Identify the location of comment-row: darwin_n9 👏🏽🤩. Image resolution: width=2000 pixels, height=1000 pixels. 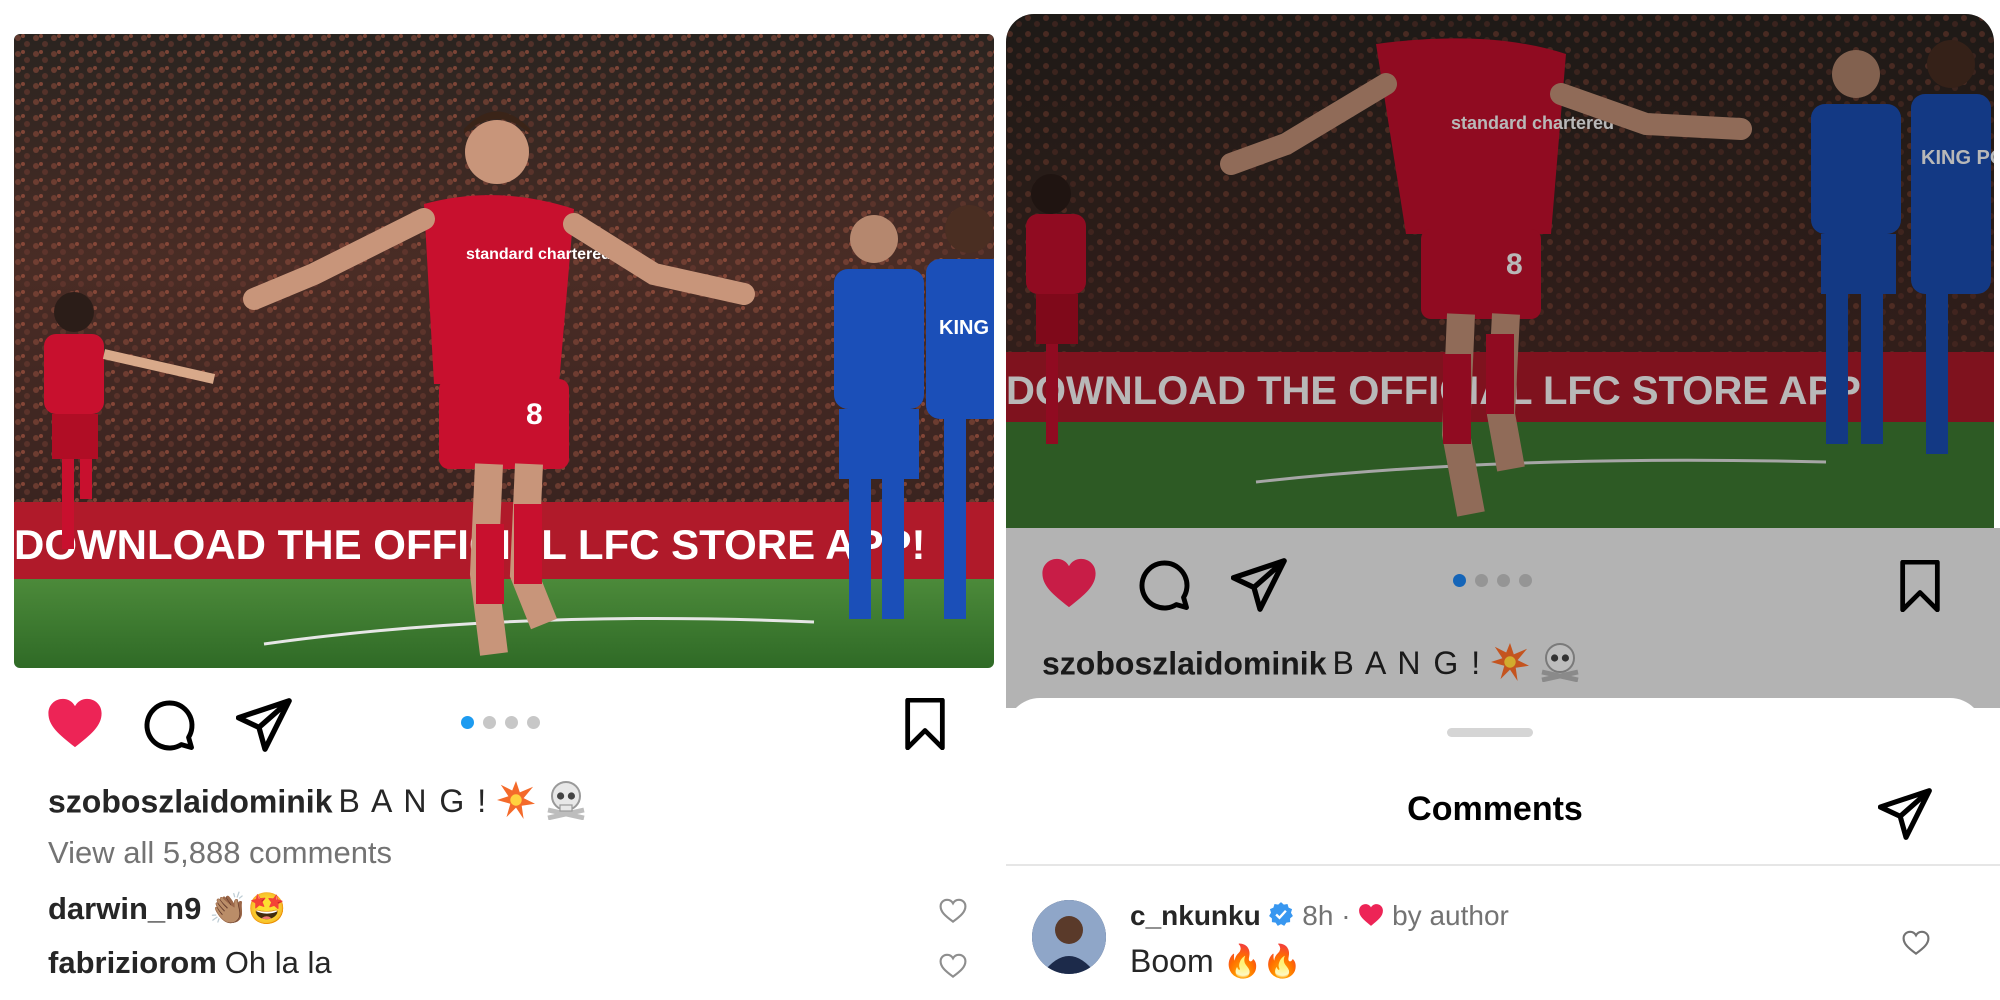
(508, 908).